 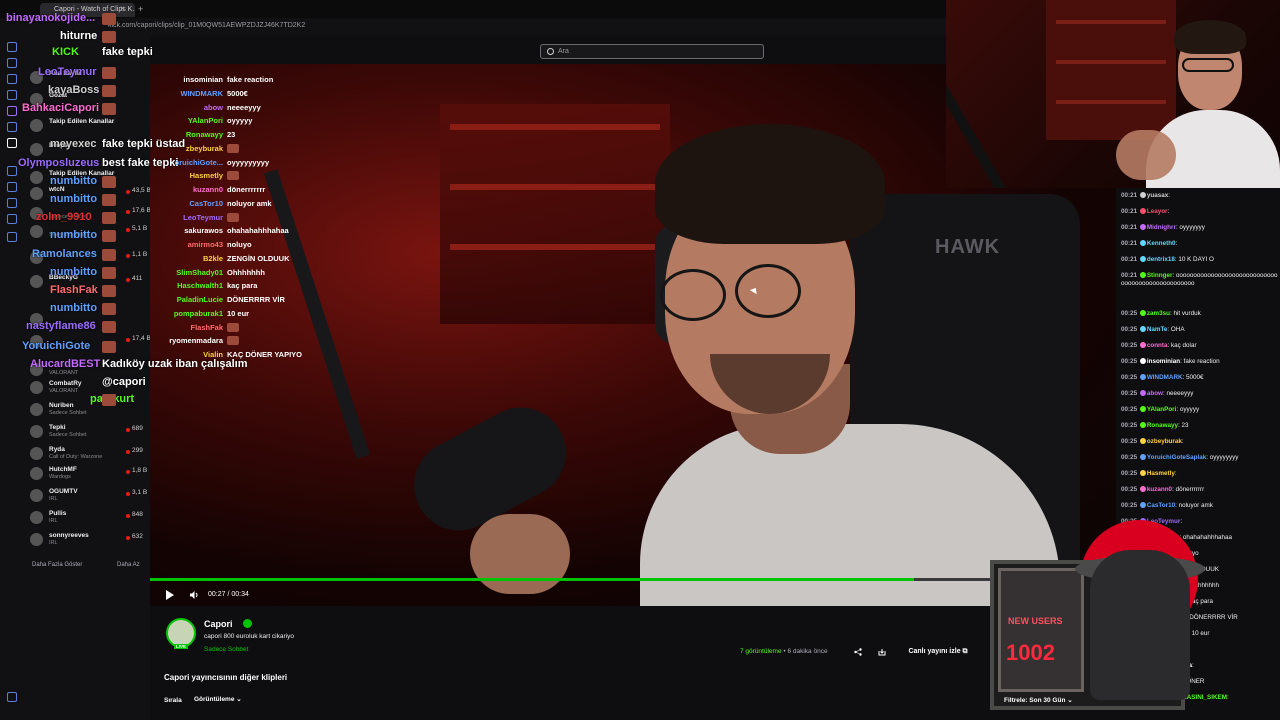 I want to click on chat-message: 00:25 YoruichiGoteSaplak: oyyyyyyyy, so click(x=1200, y=458).